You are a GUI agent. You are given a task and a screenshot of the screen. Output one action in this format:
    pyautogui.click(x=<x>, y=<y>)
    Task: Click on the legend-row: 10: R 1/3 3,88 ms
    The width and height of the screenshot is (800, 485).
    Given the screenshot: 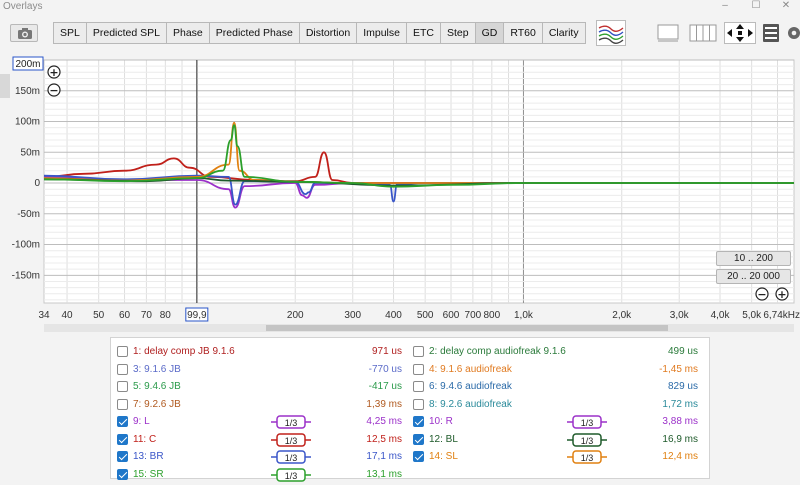 What is the action you would take?
    pyautogui.click(x=554, y=422)
    